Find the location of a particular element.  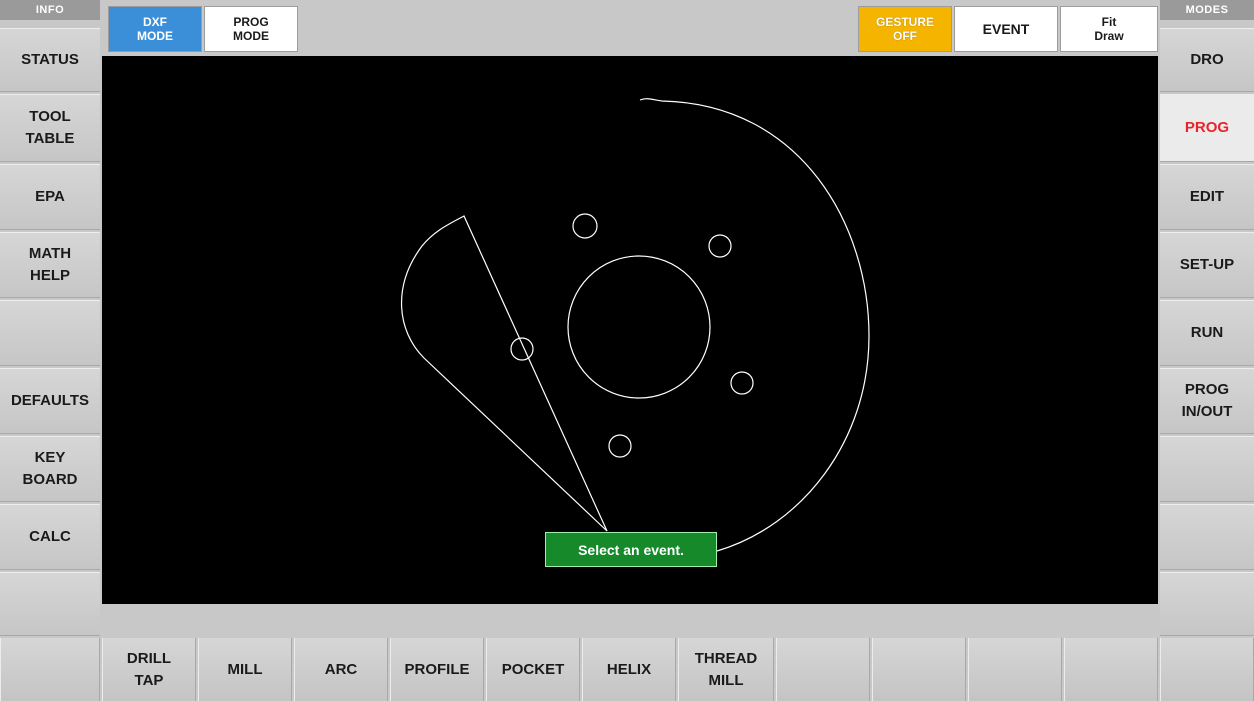

center-bore is located at coordinates (639, 327).